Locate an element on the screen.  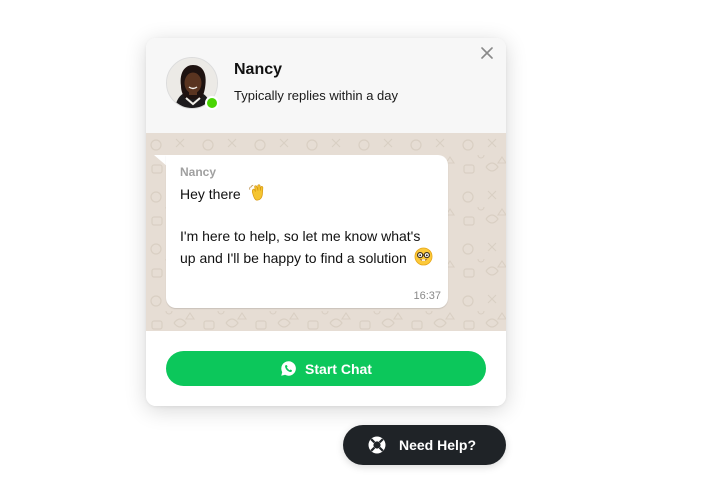
close-button is located at coordinates (487, 53).